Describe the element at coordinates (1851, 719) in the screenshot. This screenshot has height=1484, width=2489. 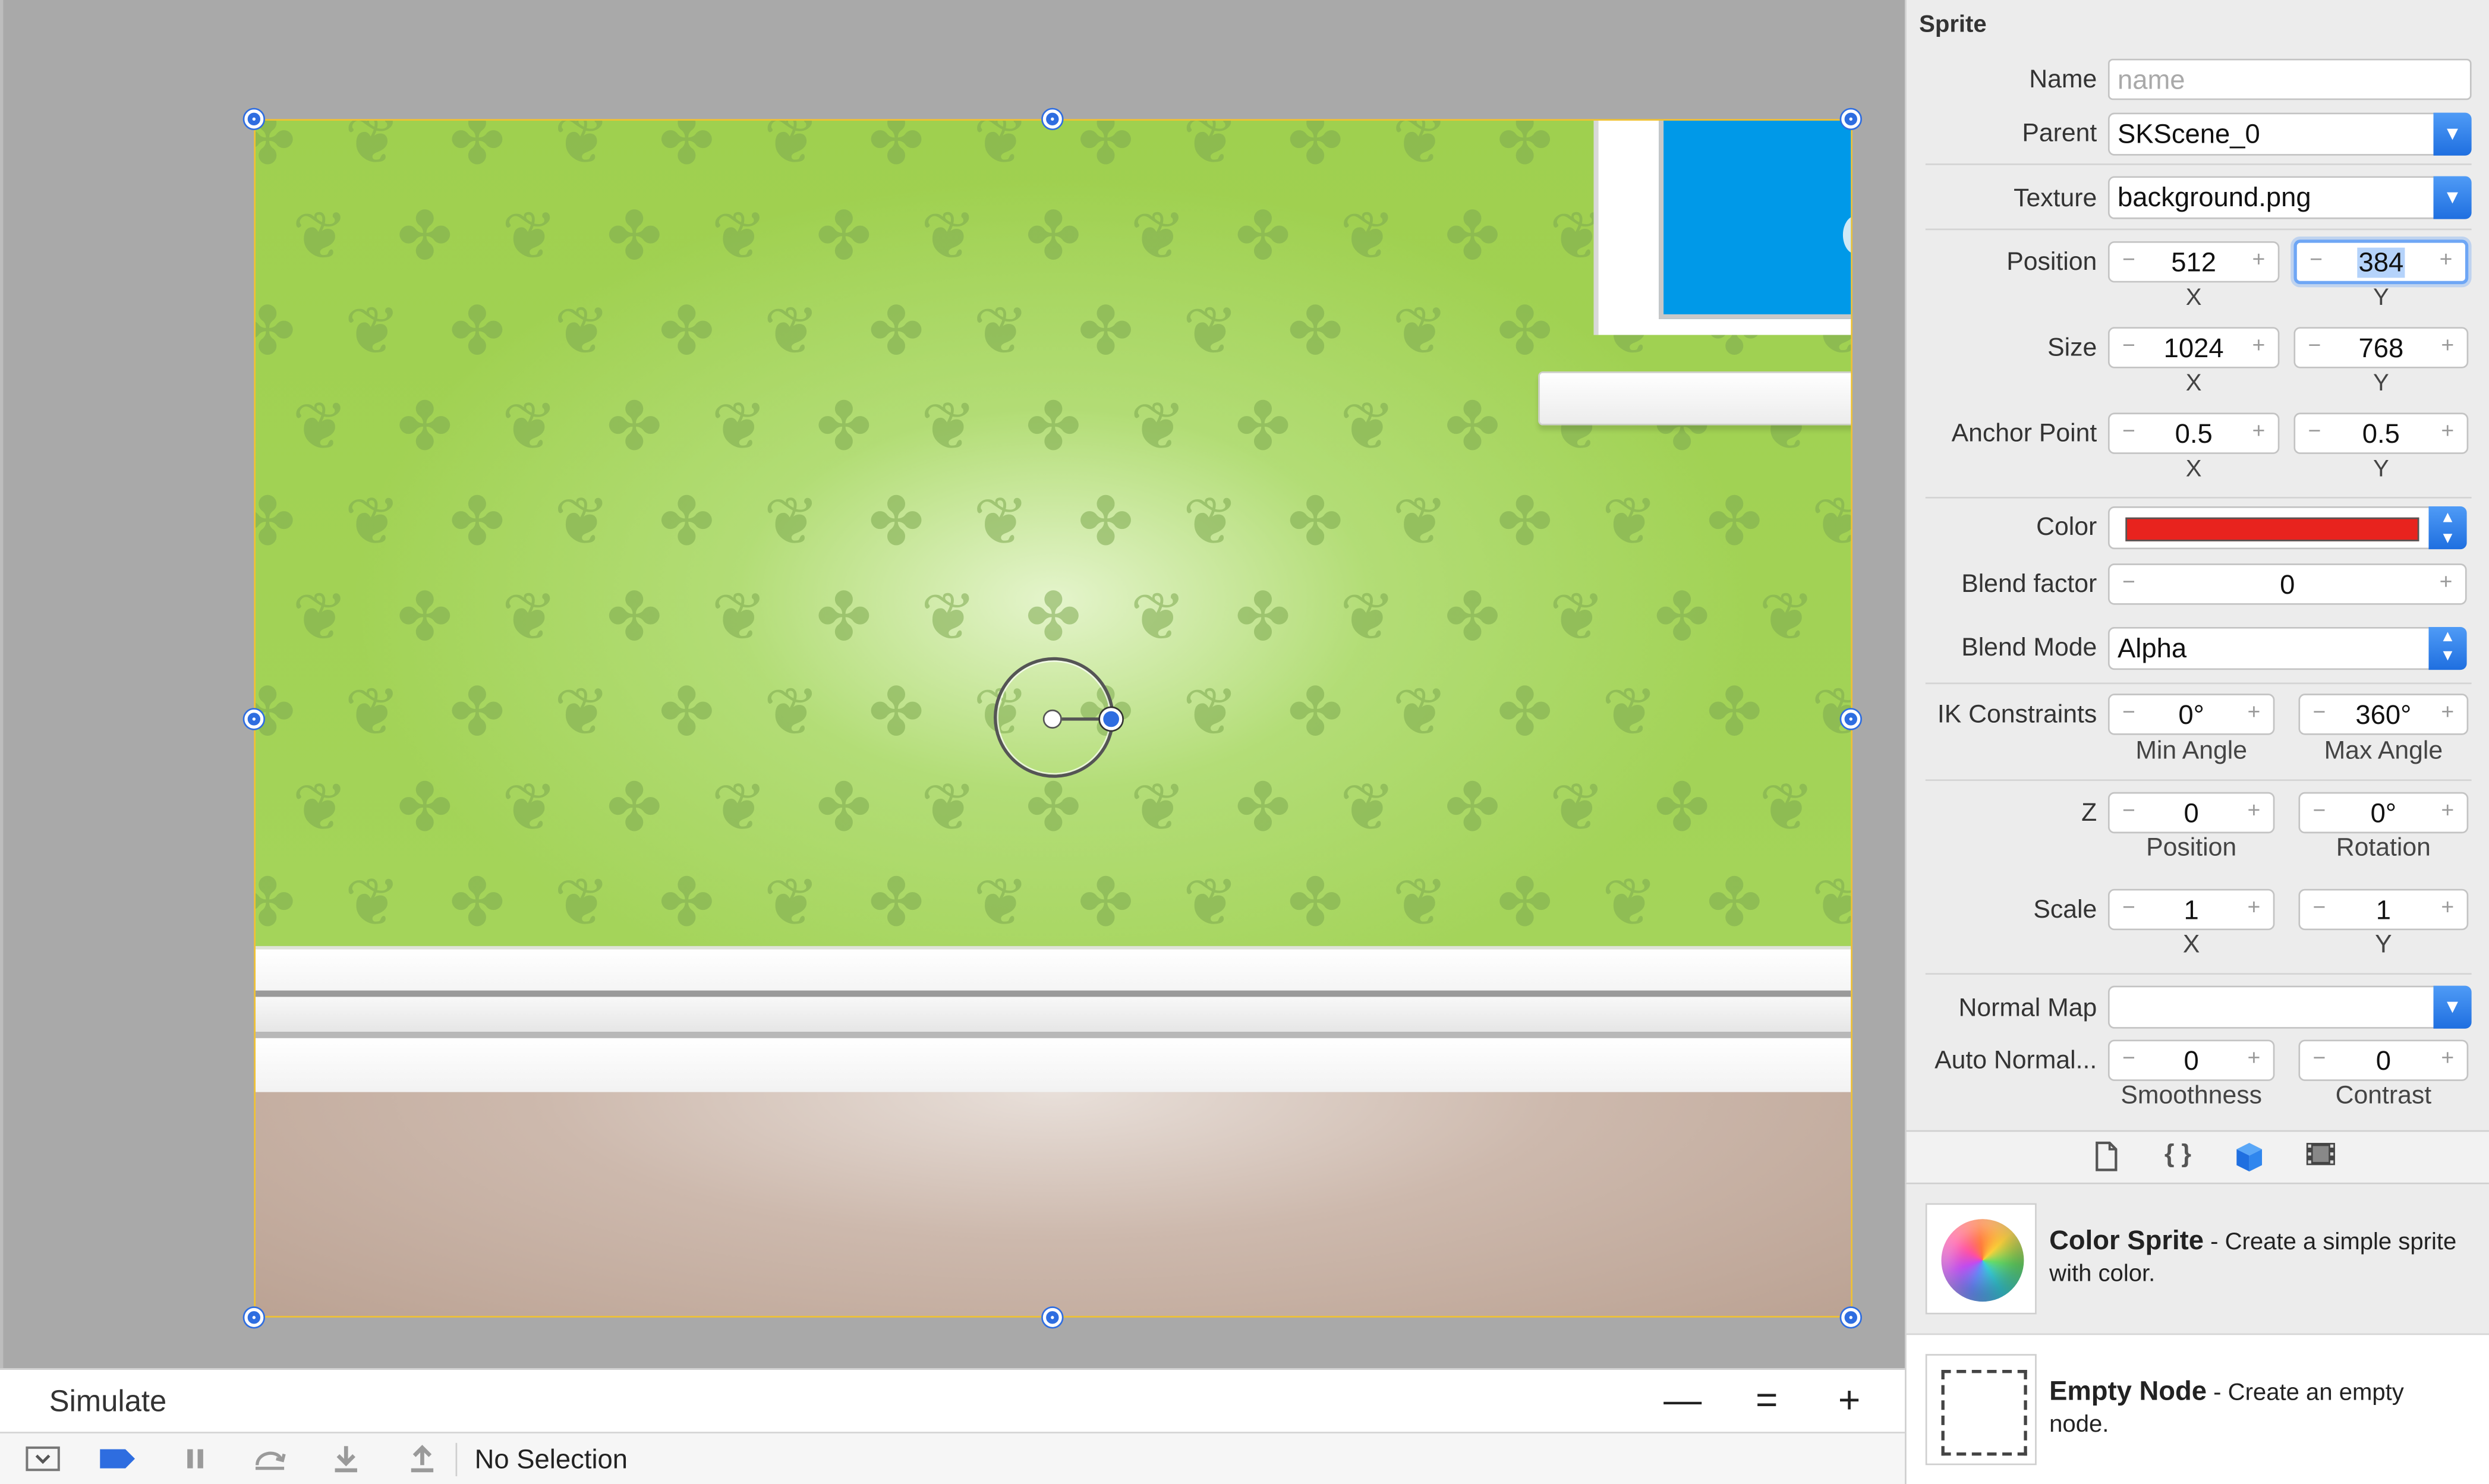
I see `resize-handle-right` at that location.